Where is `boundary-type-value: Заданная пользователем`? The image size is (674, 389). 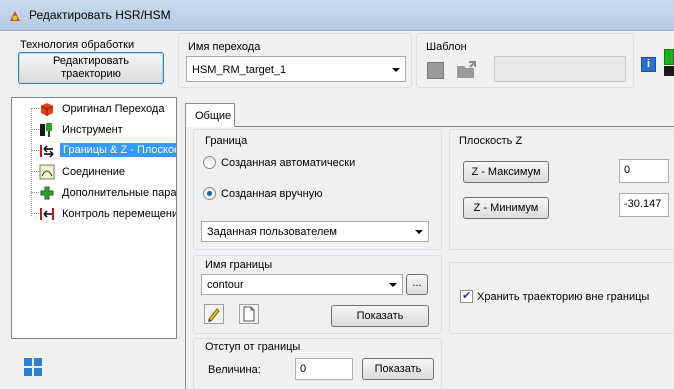 boundary-type-value: Заданная пользователем is located at coordinates (272, 232).